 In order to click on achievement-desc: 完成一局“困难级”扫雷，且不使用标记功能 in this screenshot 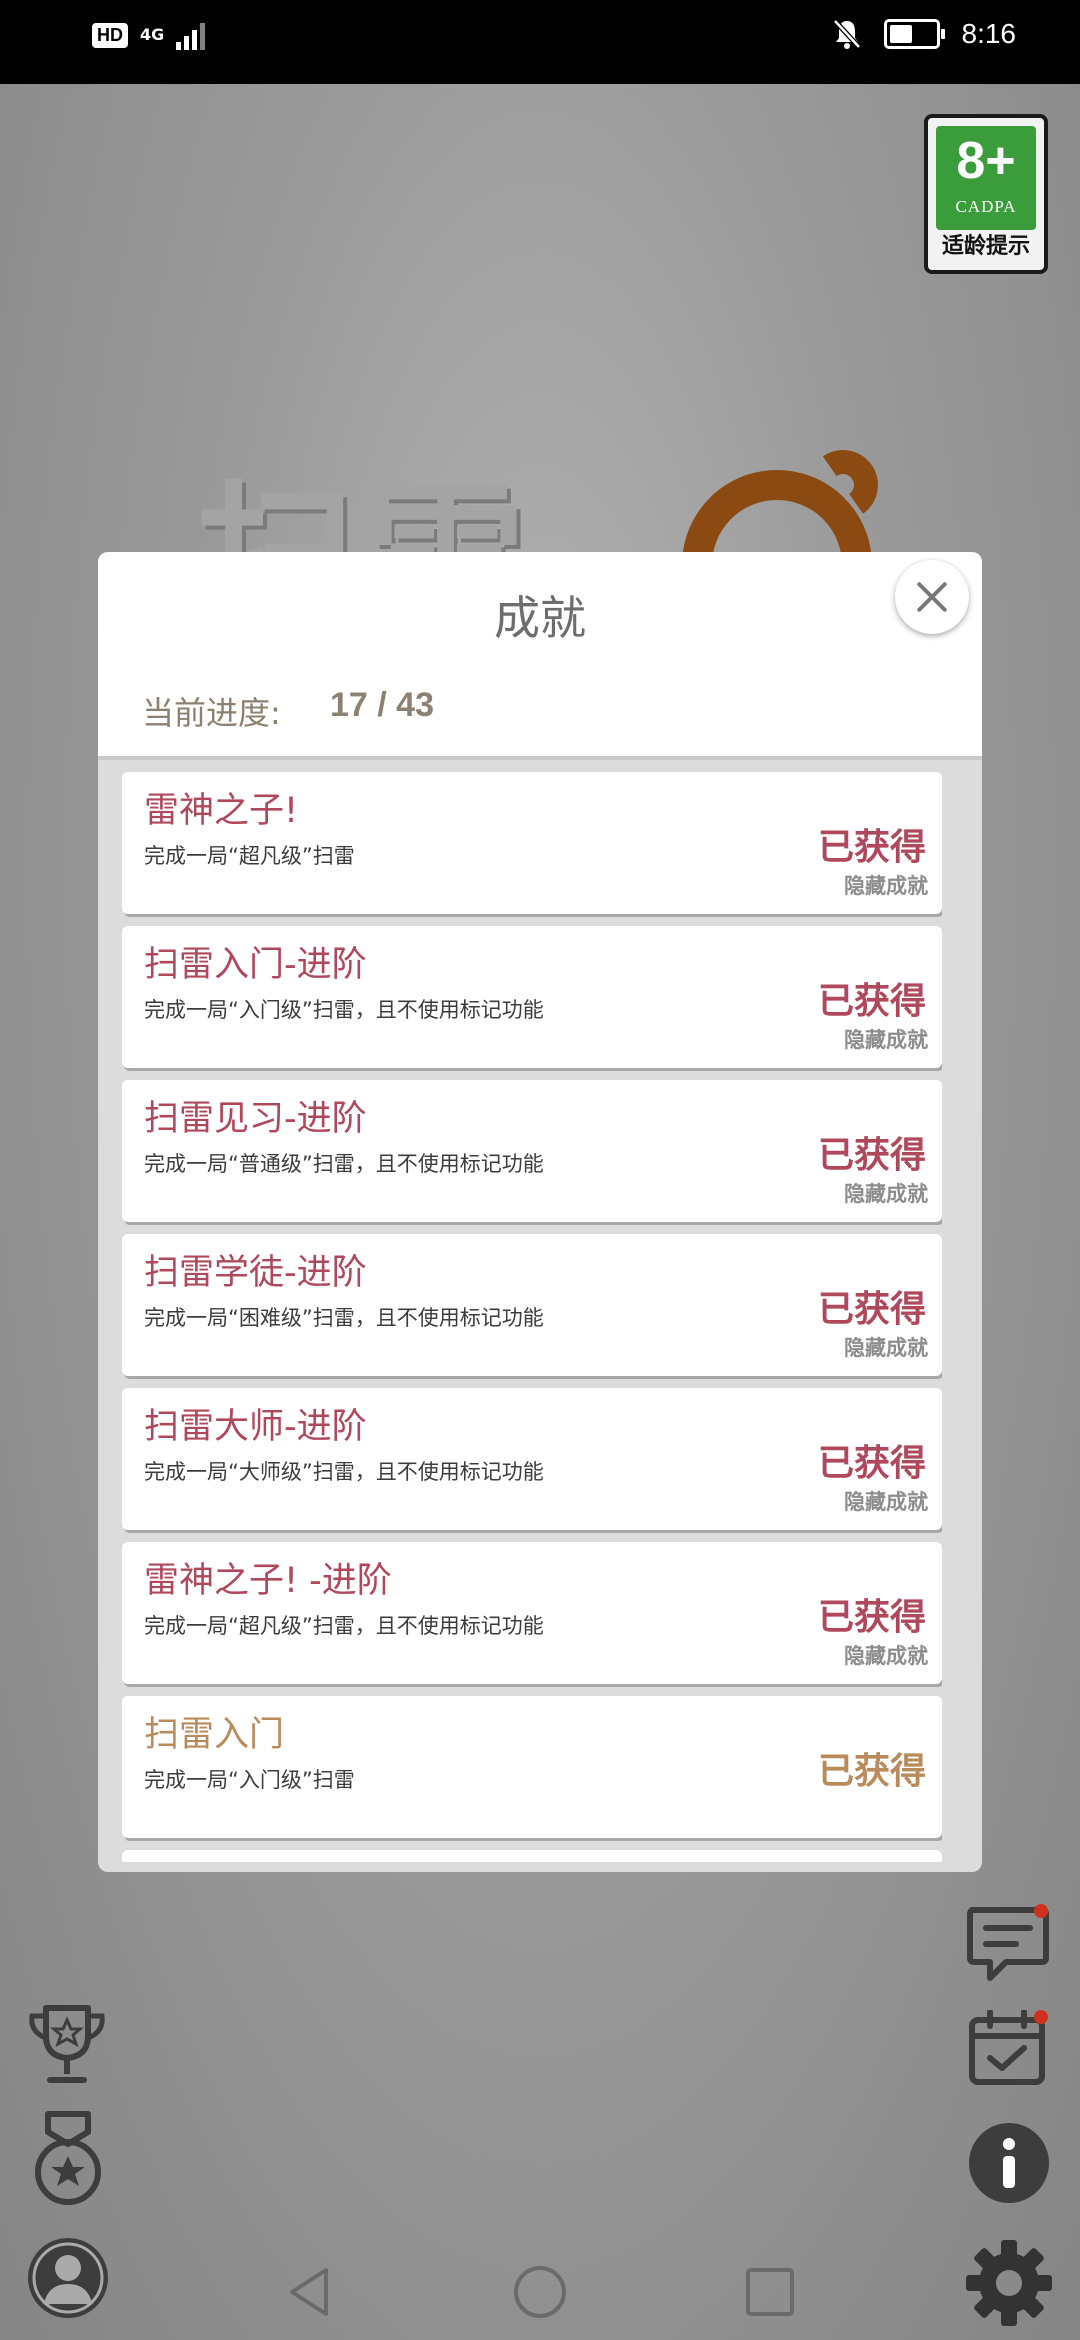, I will do `click(344, 1318)`.